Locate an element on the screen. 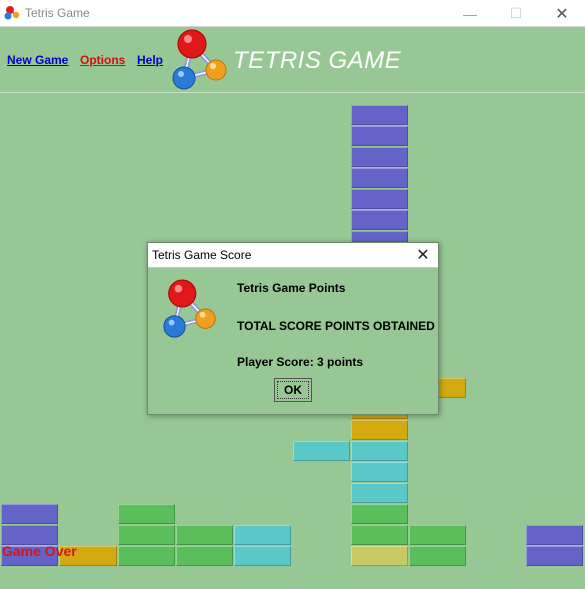 The width and height of the screenshot is (585, 589). dialog-heading: Tetris Game Points is located at coordinates (291, 288).